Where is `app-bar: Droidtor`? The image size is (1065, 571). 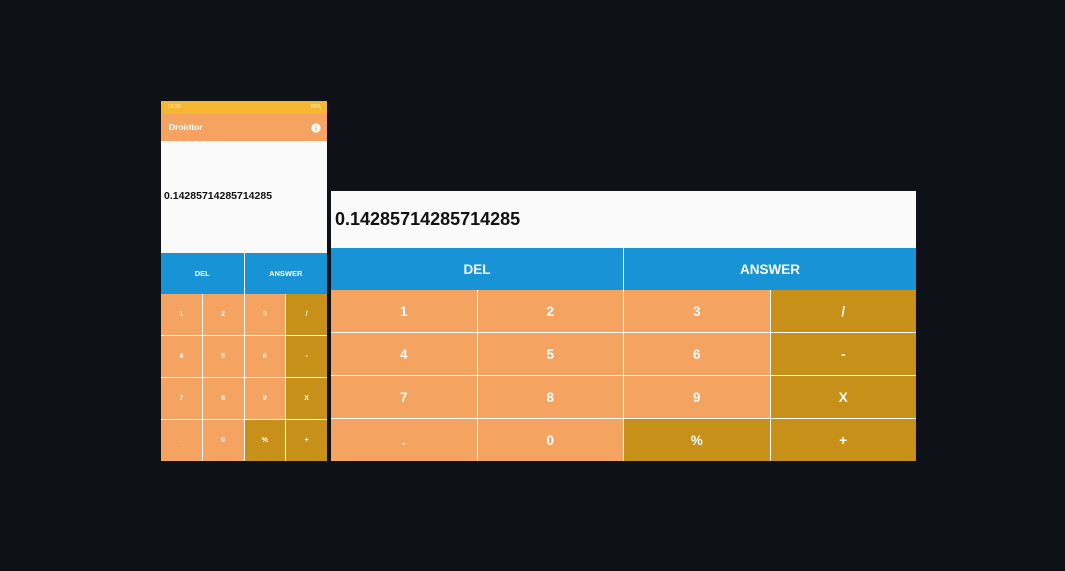
app-bar: Droidtor is located at coordinates (244, 127).